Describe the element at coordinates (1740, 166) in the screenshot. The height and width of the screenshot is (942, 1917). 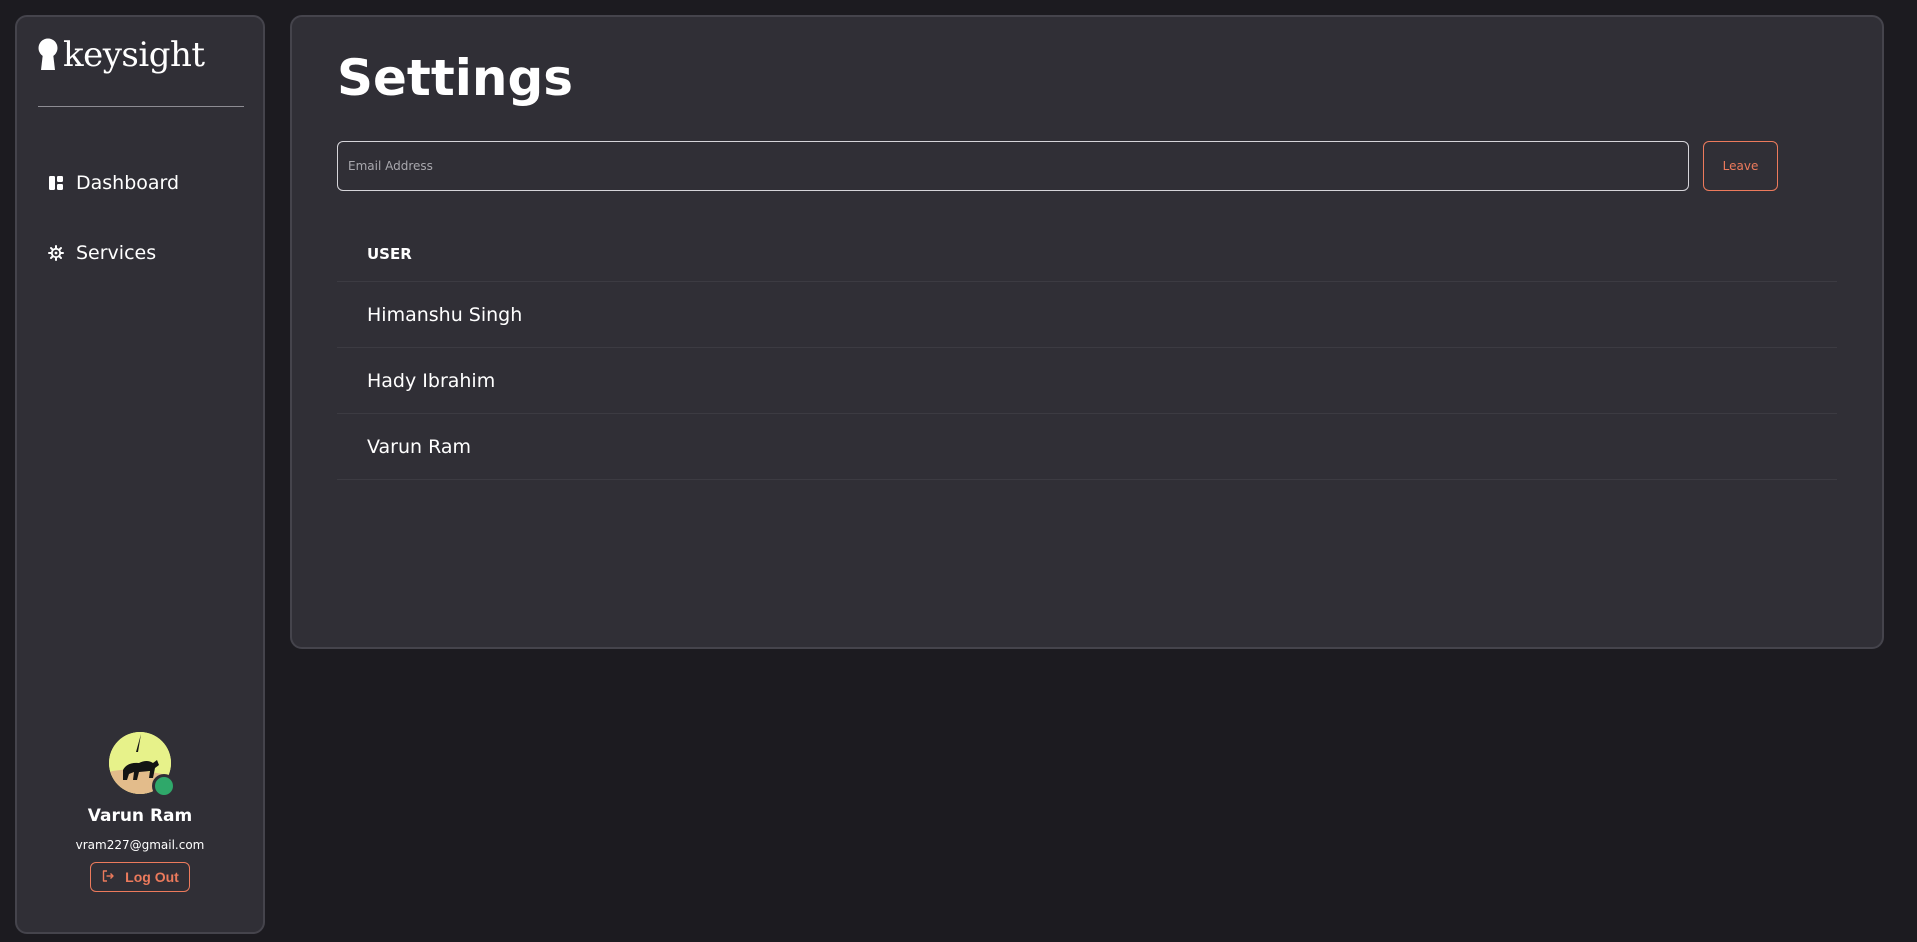
I see `leave-button: Leave` at that location.